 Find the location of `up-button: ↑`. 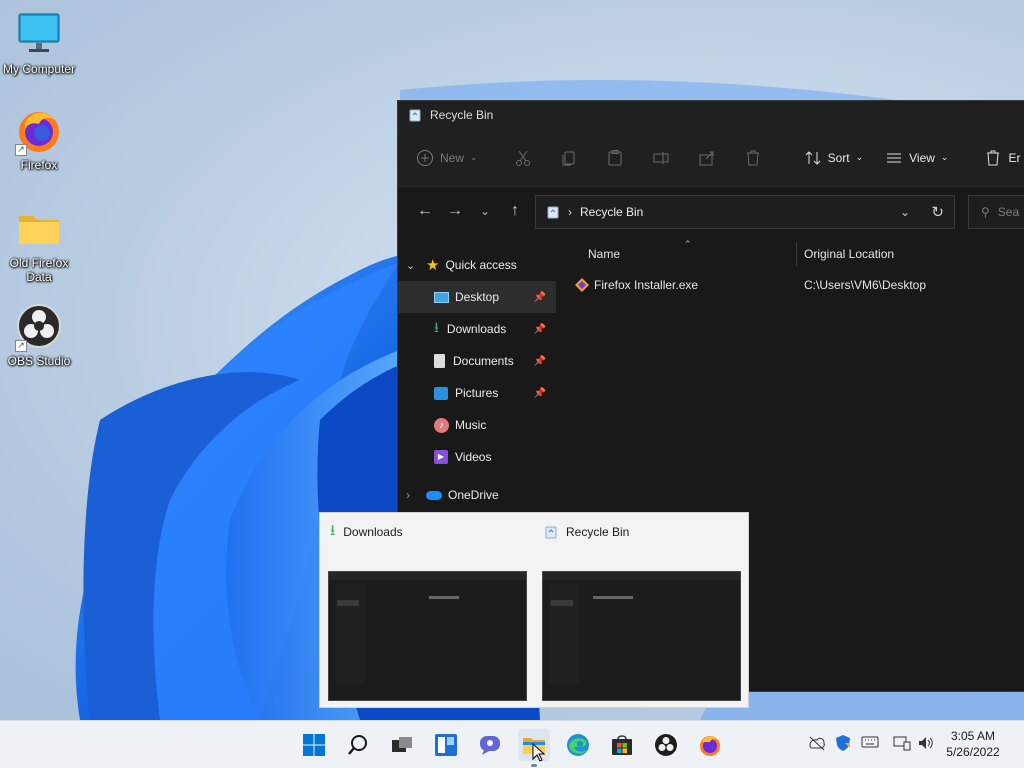

up-button: ↑ is located at coordinates (515, 211).